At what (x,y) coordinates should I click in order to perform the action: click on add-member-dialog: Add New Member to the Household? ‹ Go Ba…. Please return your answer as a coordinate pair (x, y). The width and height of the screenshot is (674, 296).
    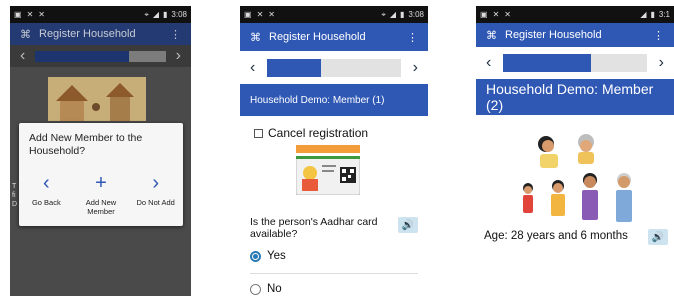
    Looking at the image, I should click on (101, 174).